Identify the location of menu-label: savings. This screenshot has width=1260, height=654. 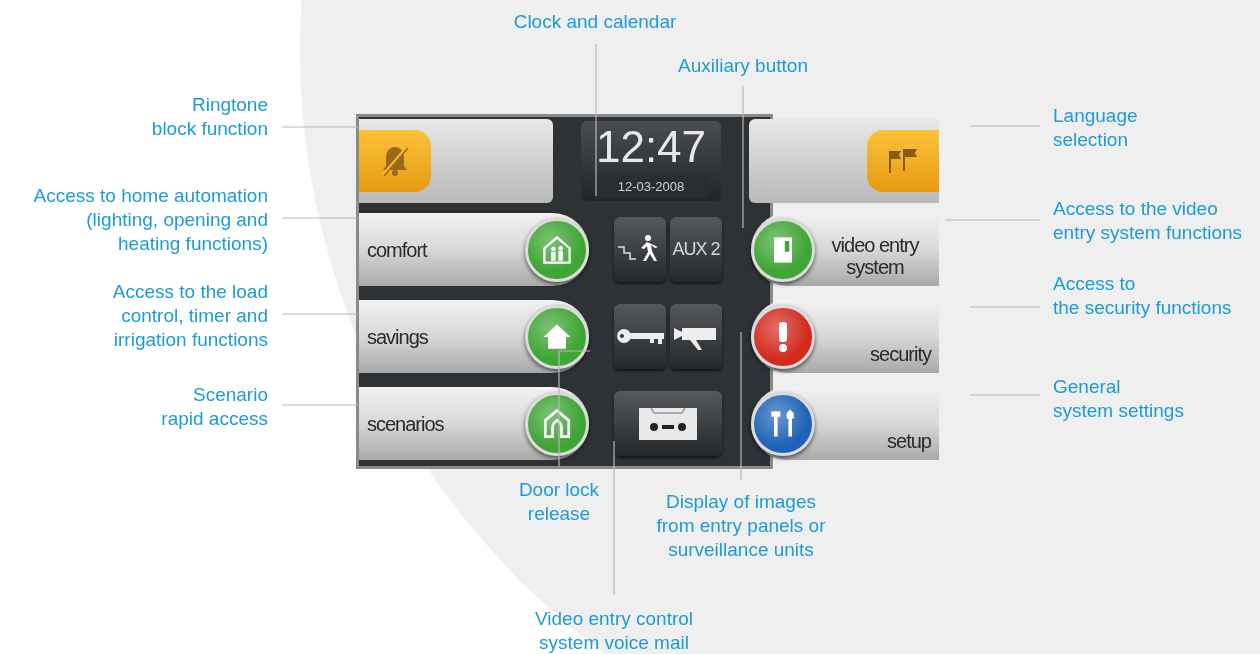
(397, 337).